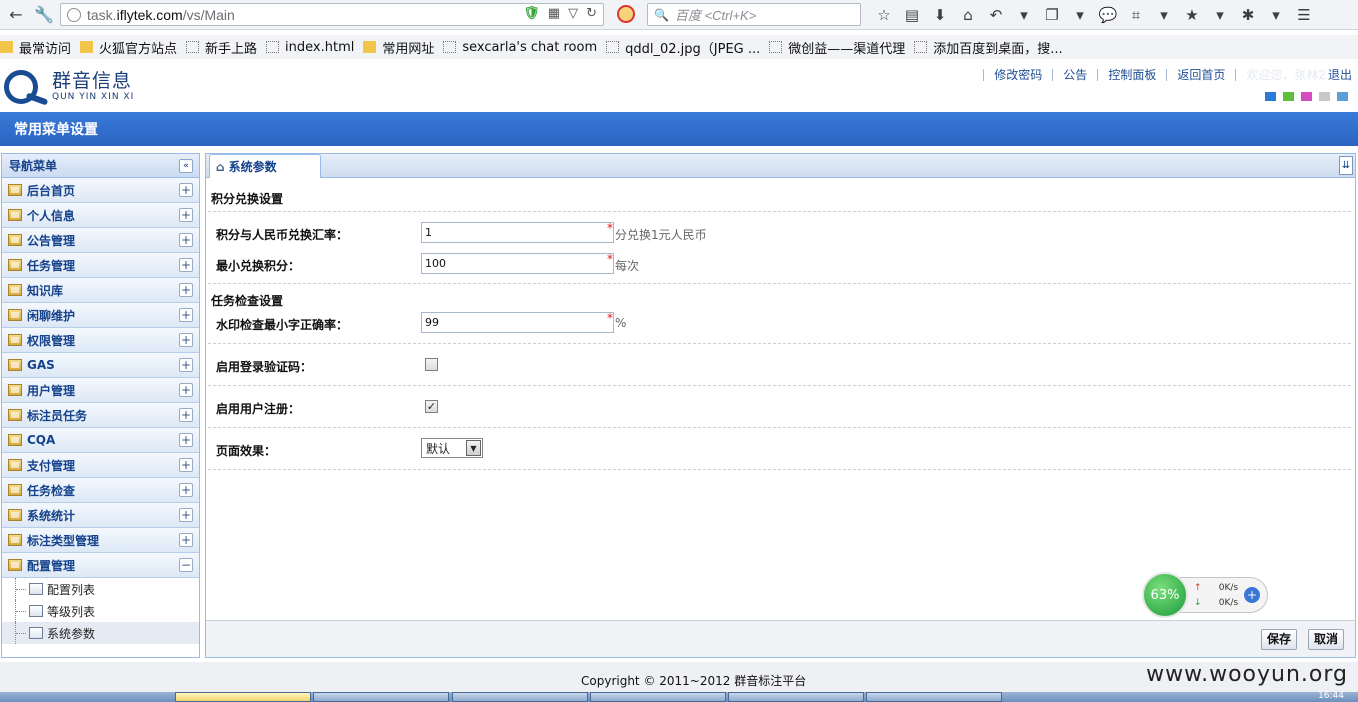 The width and height of the screenshot is (1358, 702). I want to click on crop-icon: ⌗, so click(1136, 15).